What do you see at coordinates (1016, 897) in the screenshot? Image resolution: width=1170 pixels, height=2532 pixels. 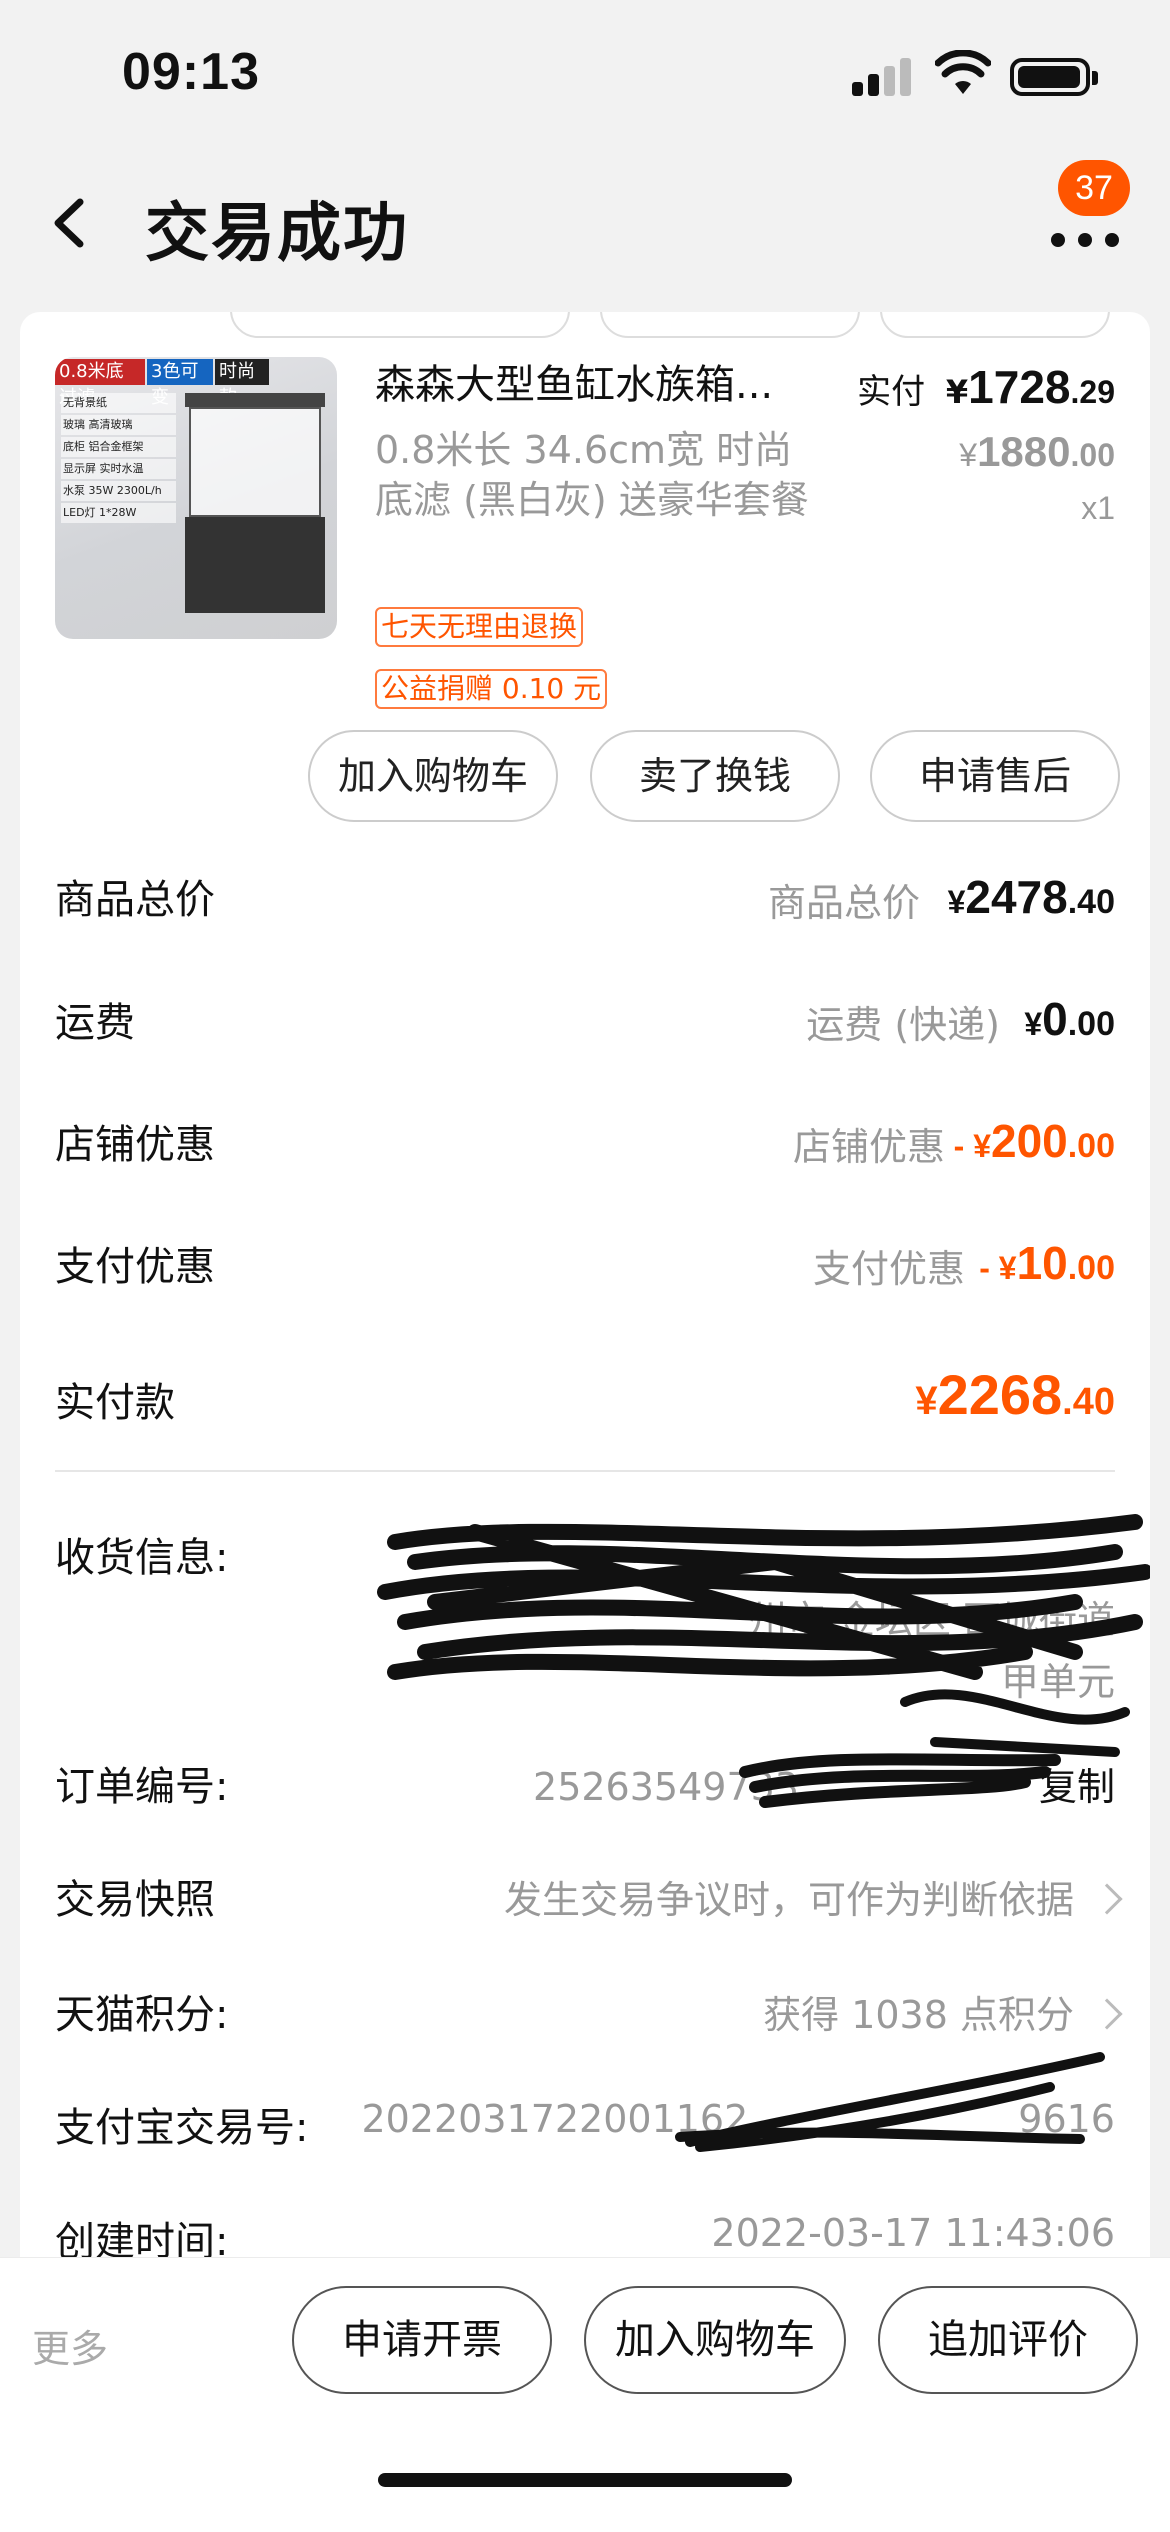 I see `amount-integer: 2478` at bounding box center [1016, 897].